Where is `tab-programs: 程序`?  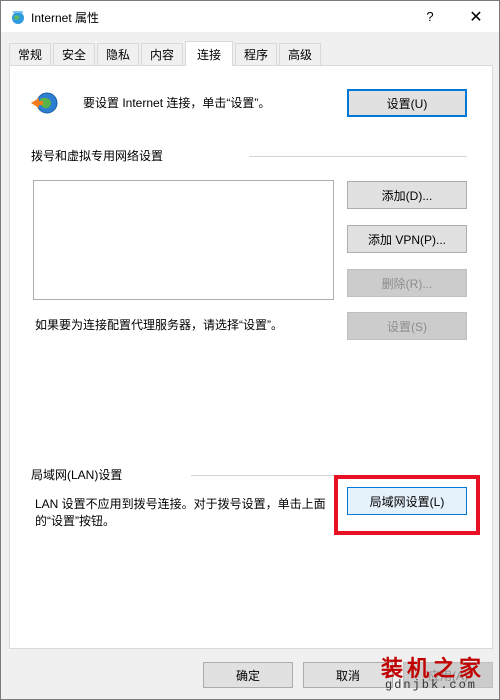 tab-programs: 程序 is located at coordinates (256, 54).